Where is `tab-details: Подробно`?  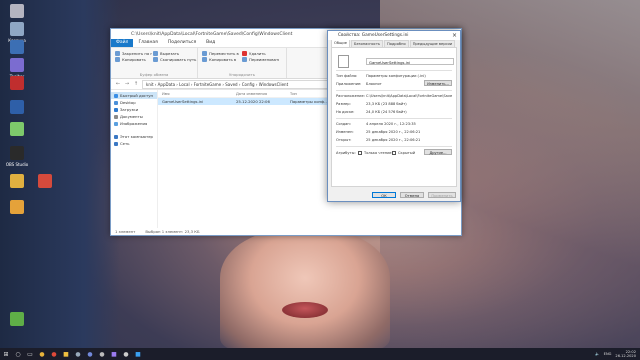 tab-details: Подробно is located at coordinates (396, 43).